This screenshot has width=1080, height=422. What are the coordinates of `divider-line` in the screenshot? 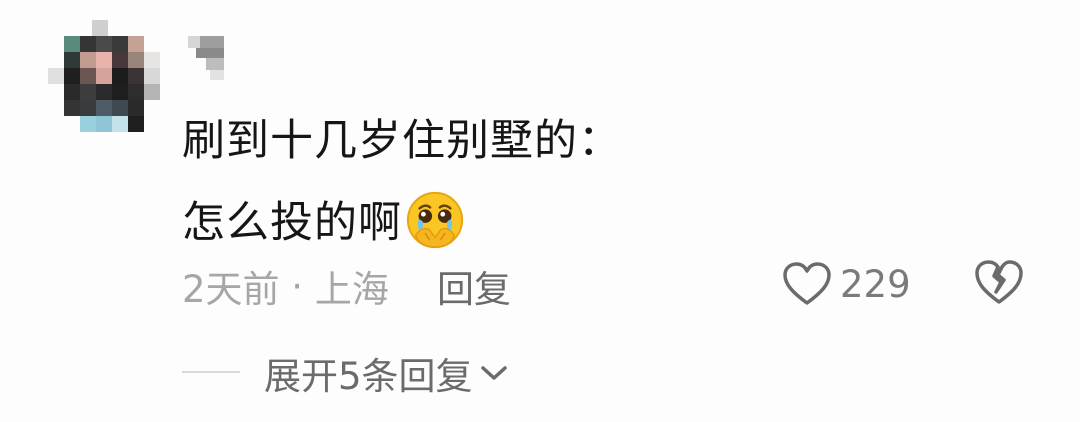 It's located at (211, 372).